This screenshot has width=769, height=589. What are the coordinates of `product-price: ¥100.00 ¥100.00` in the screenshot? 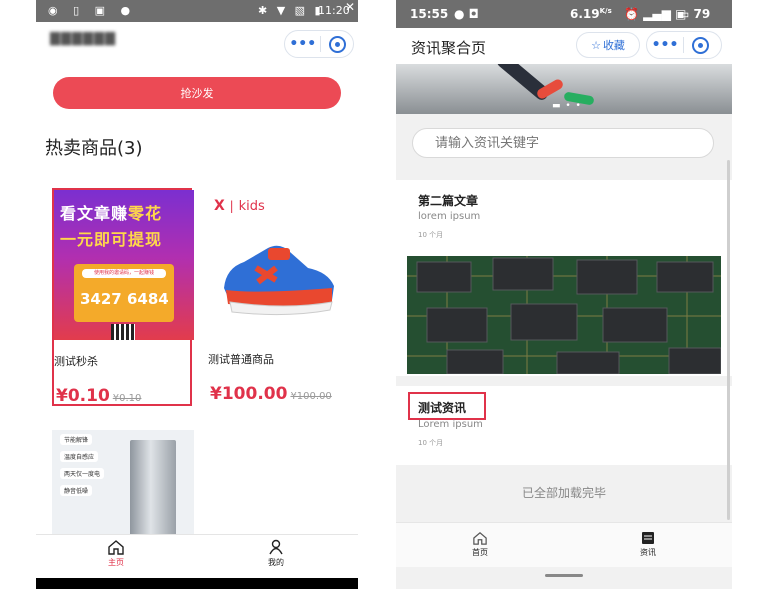 It's located at (271, 394).